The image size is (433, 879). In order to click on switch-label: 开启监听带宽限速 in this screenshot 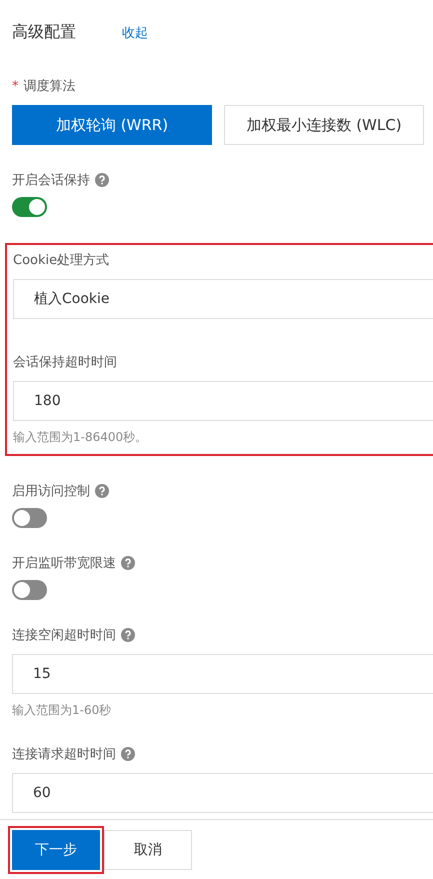, I will do `click(64, 563)`.